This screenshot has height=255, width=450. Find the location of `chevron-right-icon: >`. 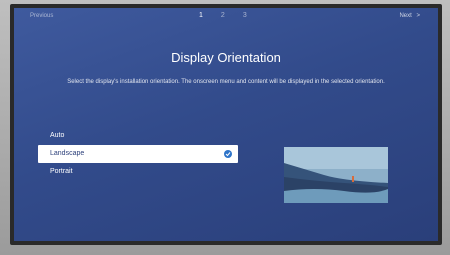

chevron-right-icon: > is located at coordinates (418, 16).